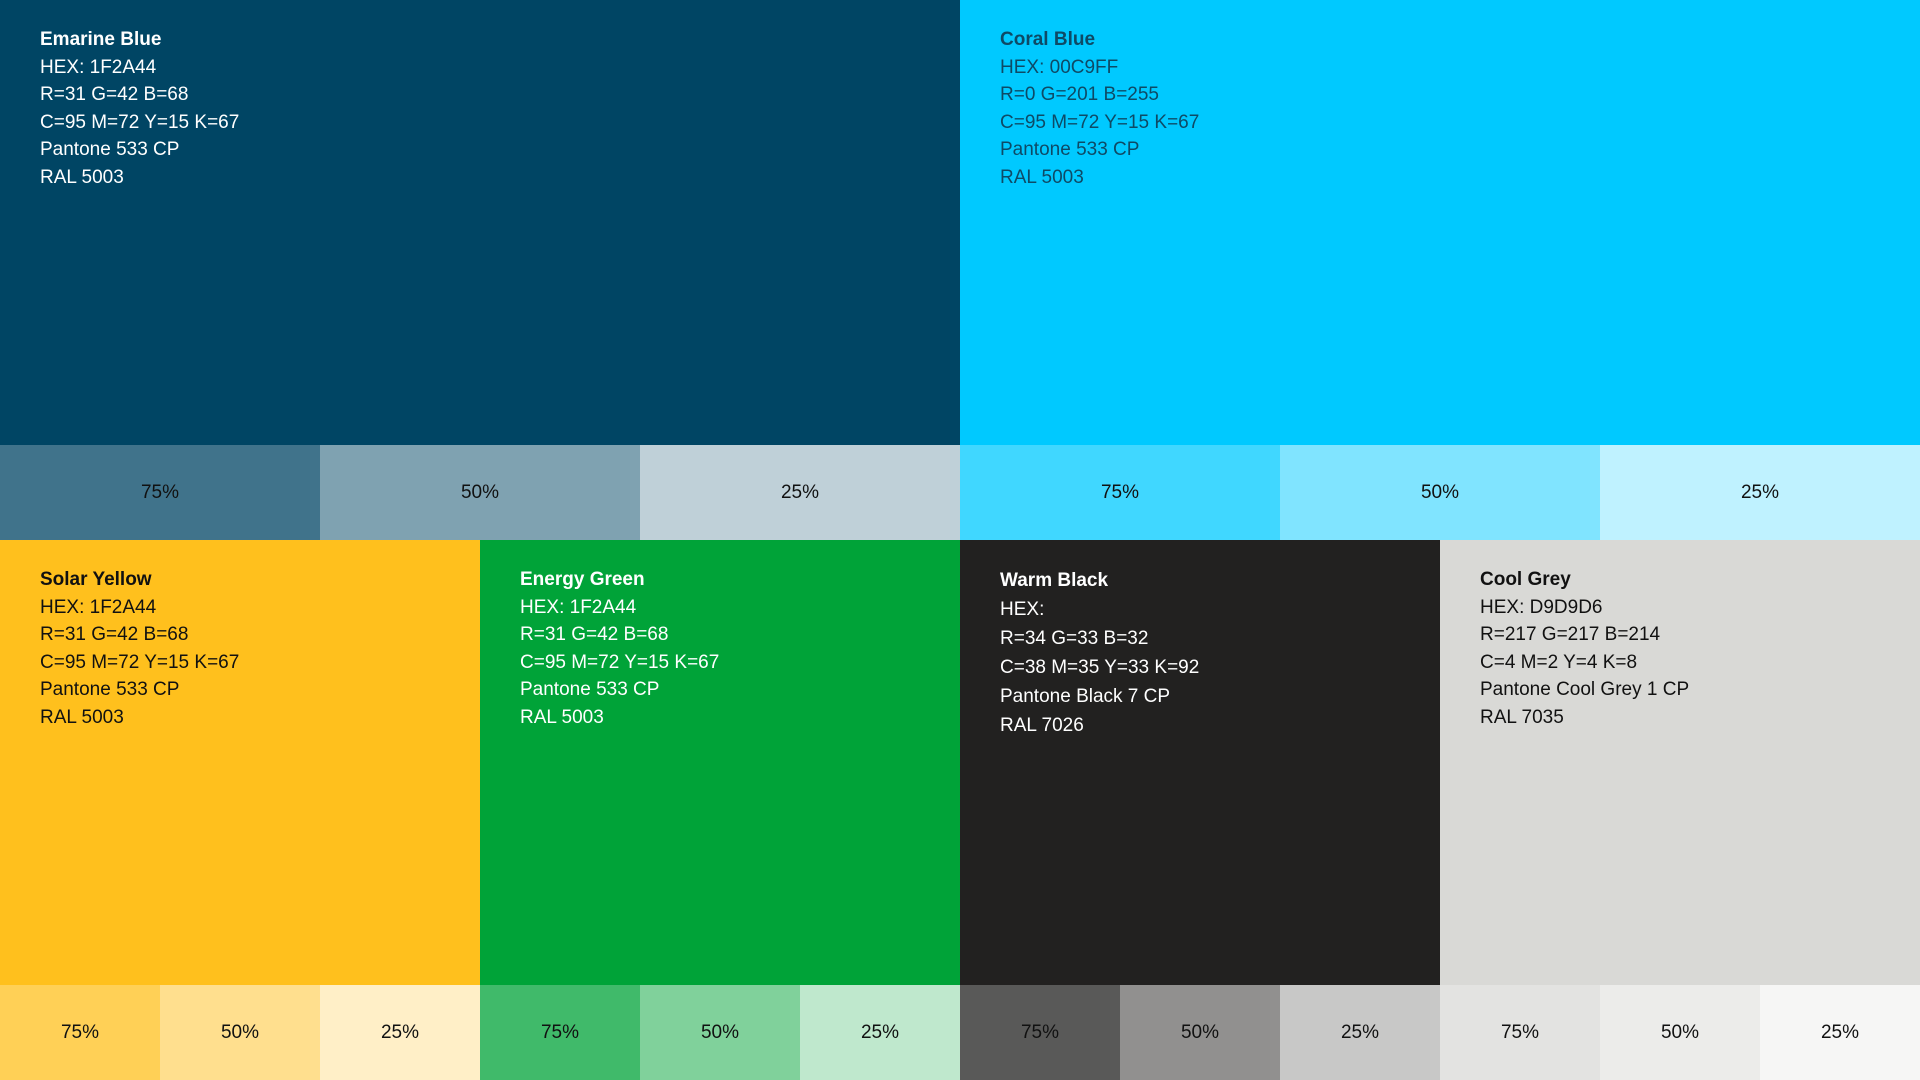 This screenshot has width=1920, height=1080. What do you see at coordinates (1022, 609) in the screenshot?
I see `swatch-hex: HEX:` at bounding box center [1022, 609].